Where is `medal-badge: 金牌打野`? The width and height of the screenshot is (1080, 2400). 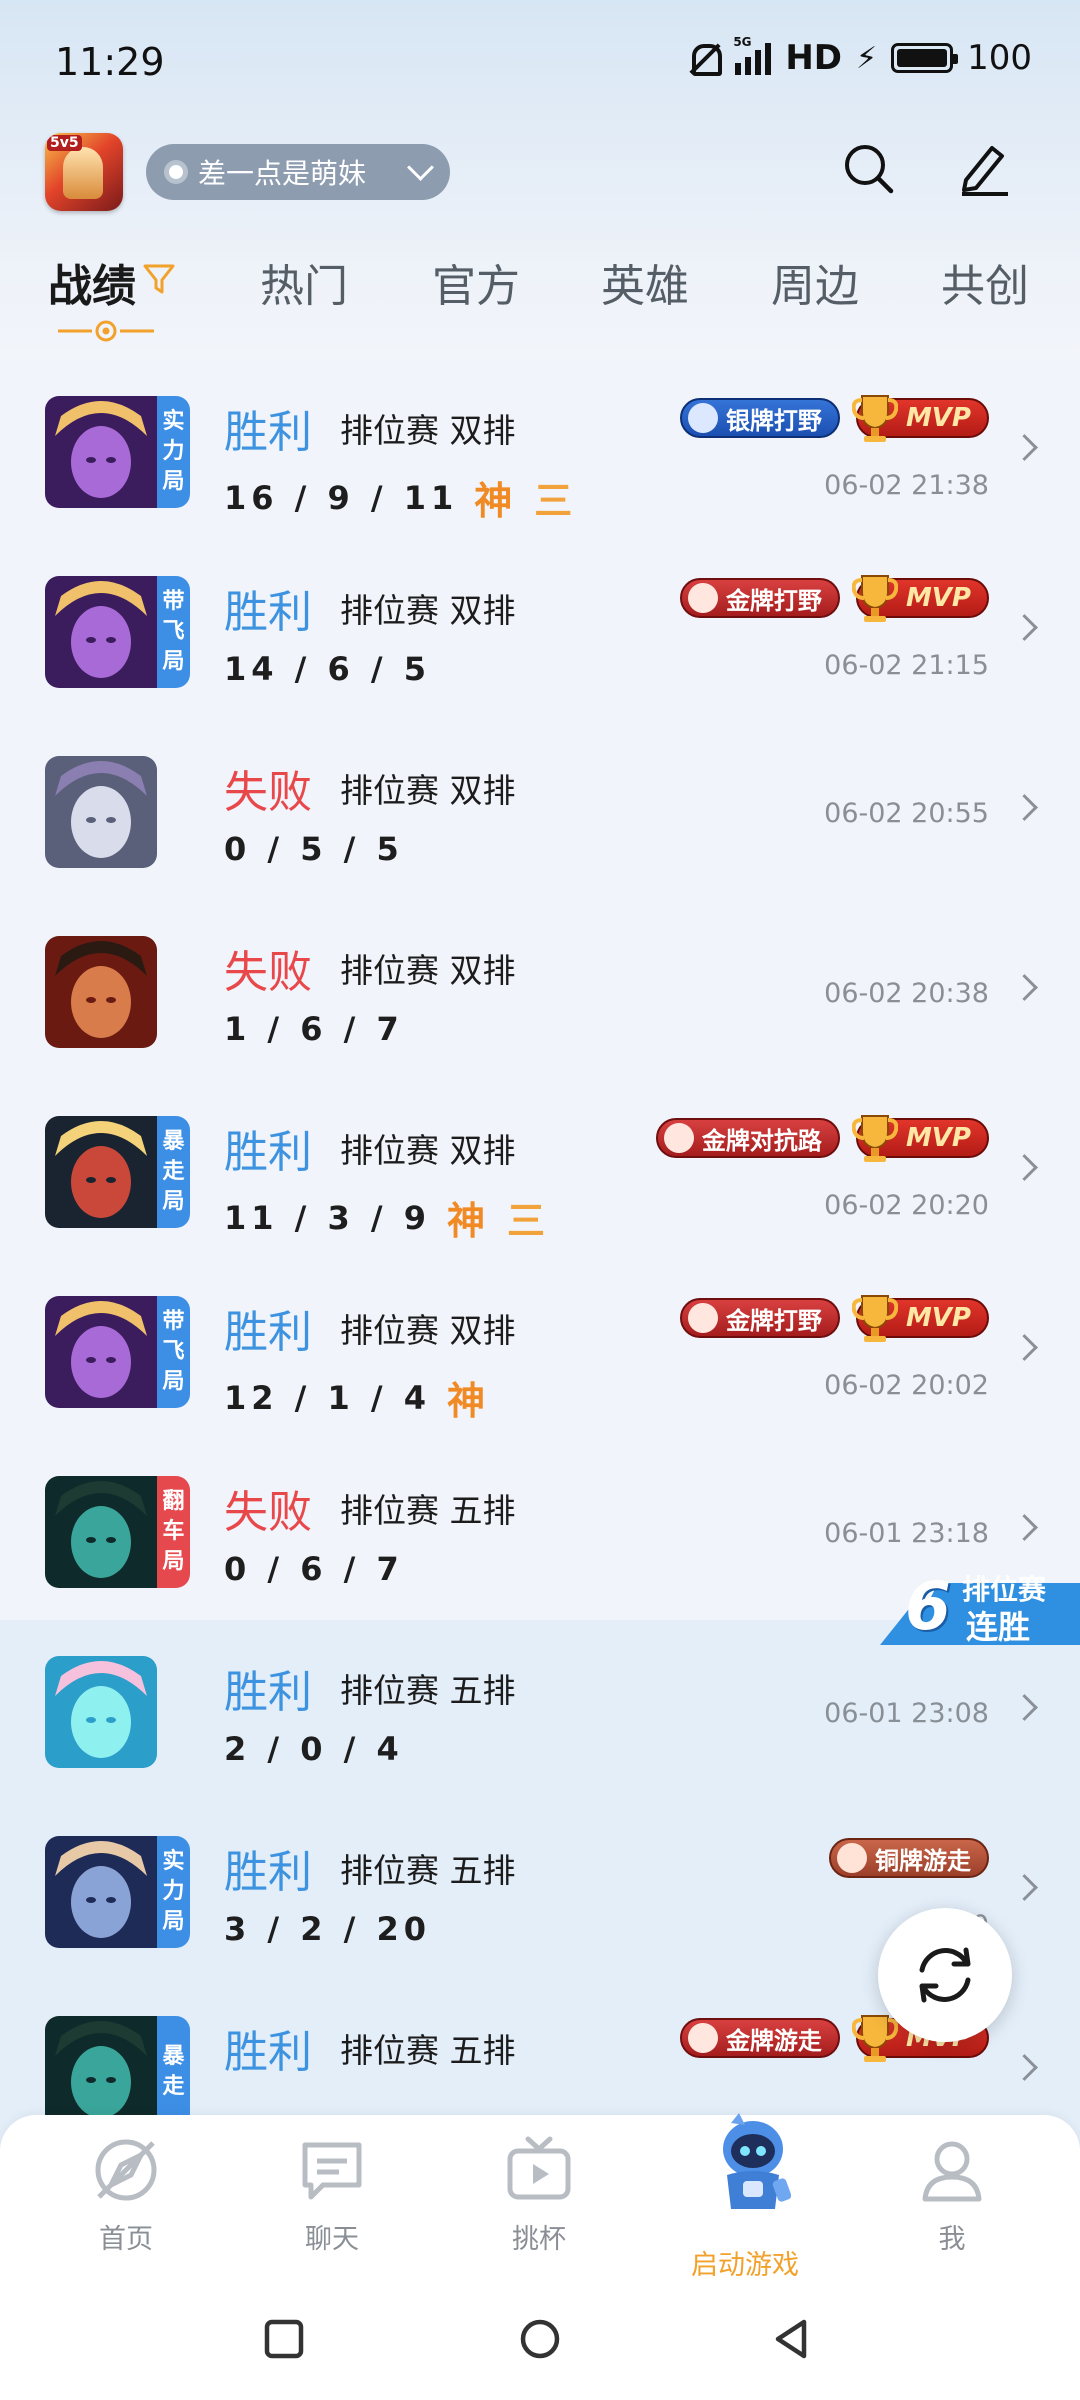
medal-badge: 金牌打野 is located at coordinates (759, 1318).